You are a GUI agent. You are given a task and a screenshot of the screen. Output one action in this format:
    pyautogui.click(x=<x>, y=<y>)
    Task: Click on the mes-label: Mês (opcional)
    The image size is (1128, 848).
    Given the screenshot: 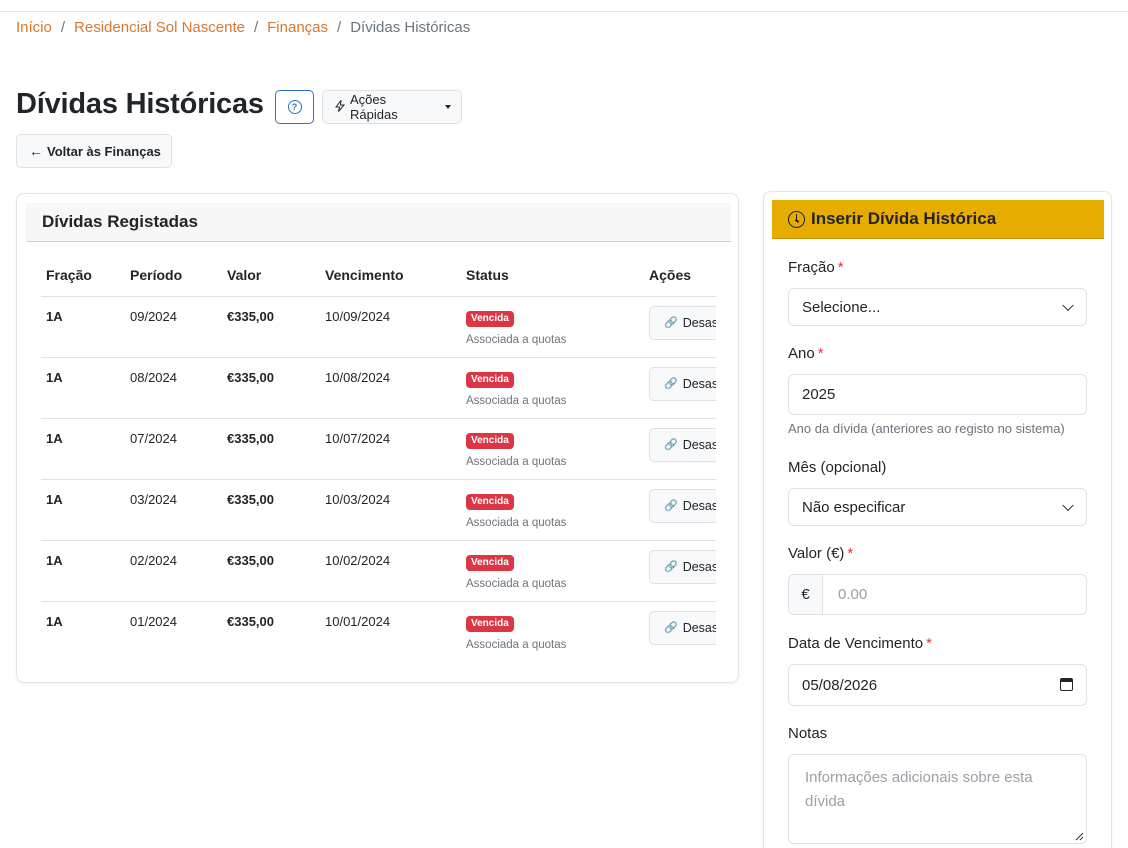 What is the action you would take?
    pyautogui.click(x=837, y=467)
    